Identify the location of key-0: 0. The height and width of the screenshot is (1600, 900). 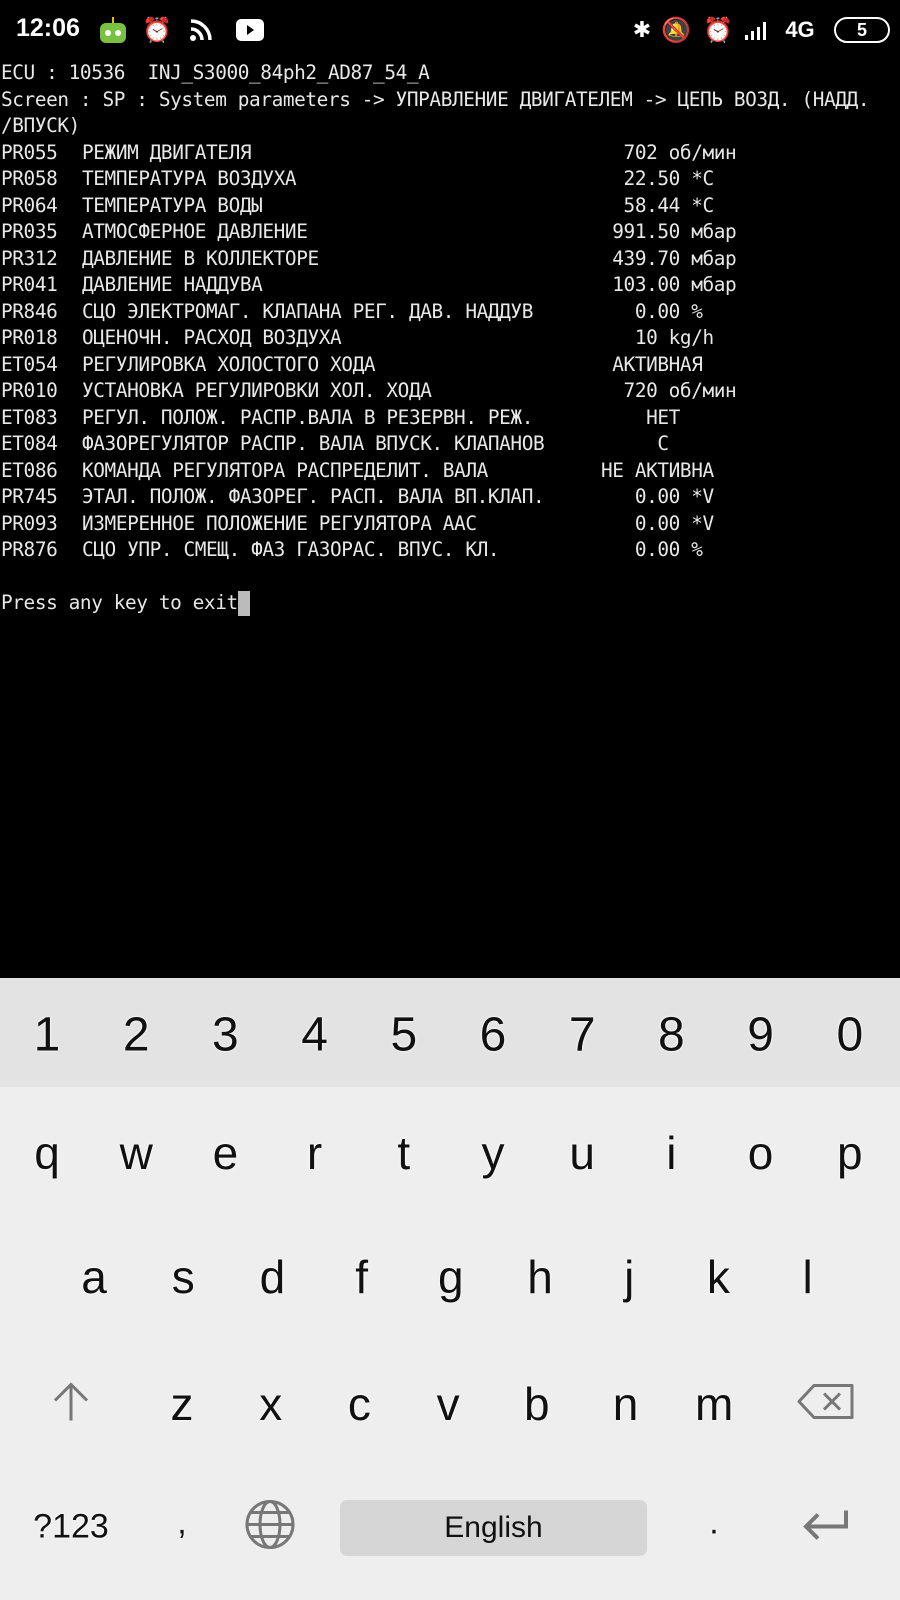
(849, 1035).